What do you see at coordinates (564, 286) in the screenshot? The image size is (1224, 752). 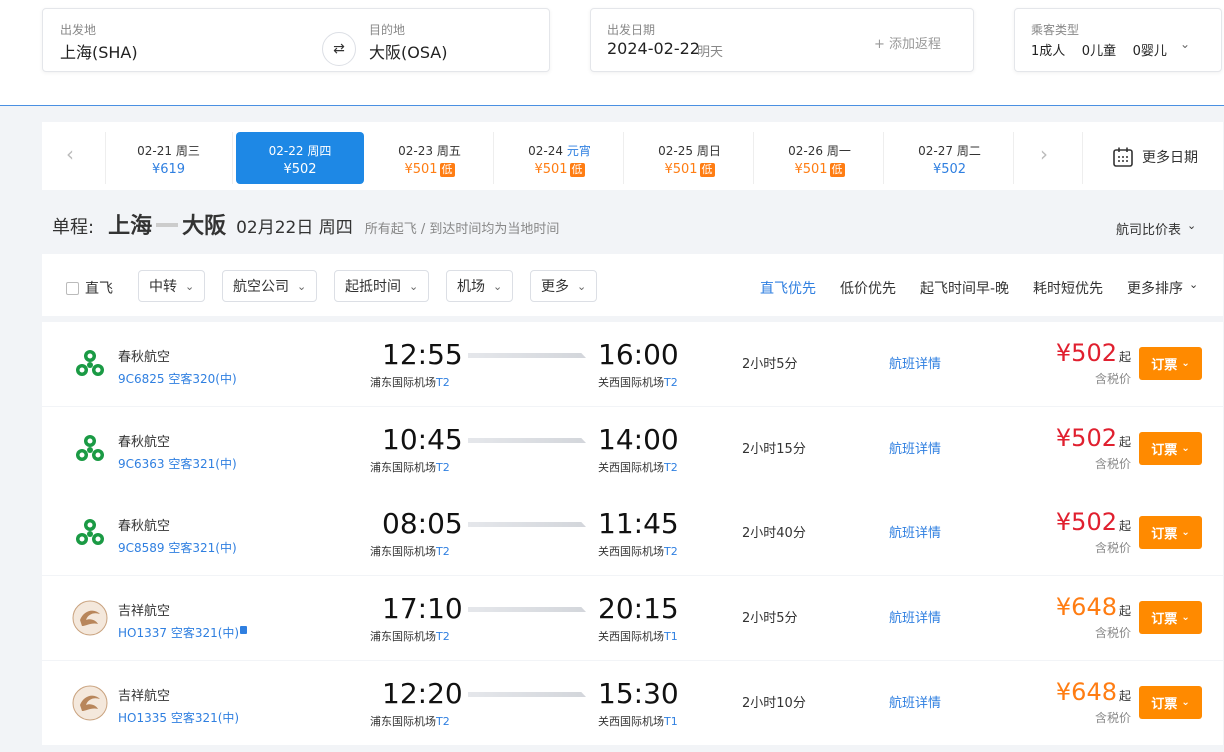 I see `more-filter: 更多 ⌄` at bounding box center [564, 286].